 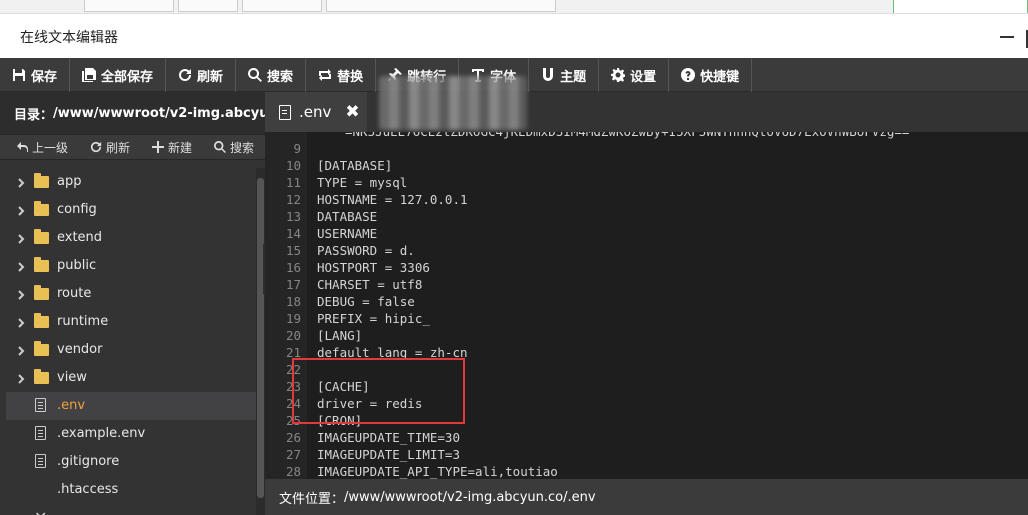 I want to click on save-button: 保存, so click(x=35, y=75).